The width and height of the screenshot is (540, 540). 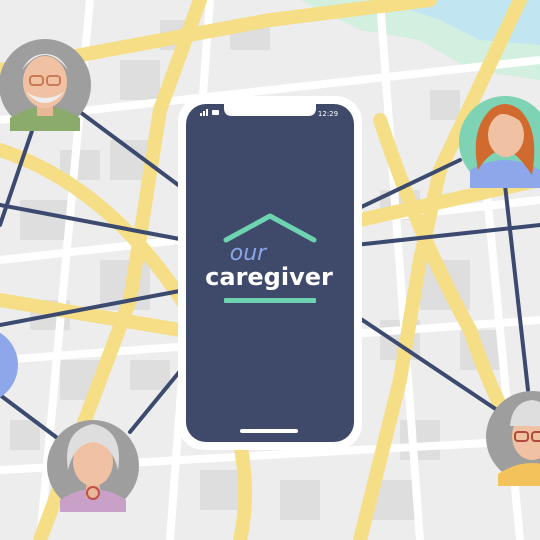 What do you see at coordinates (93, 466) in the screenshot?
I see `elderly-woman-avatar` at bounding box center [93, 466].